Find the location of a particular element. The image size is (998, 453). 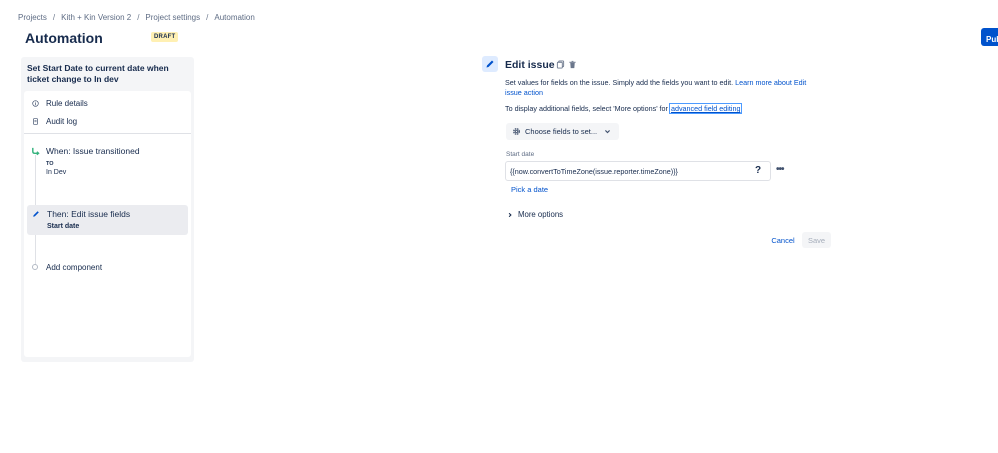

document-icon is located at coordinates (35, 121).